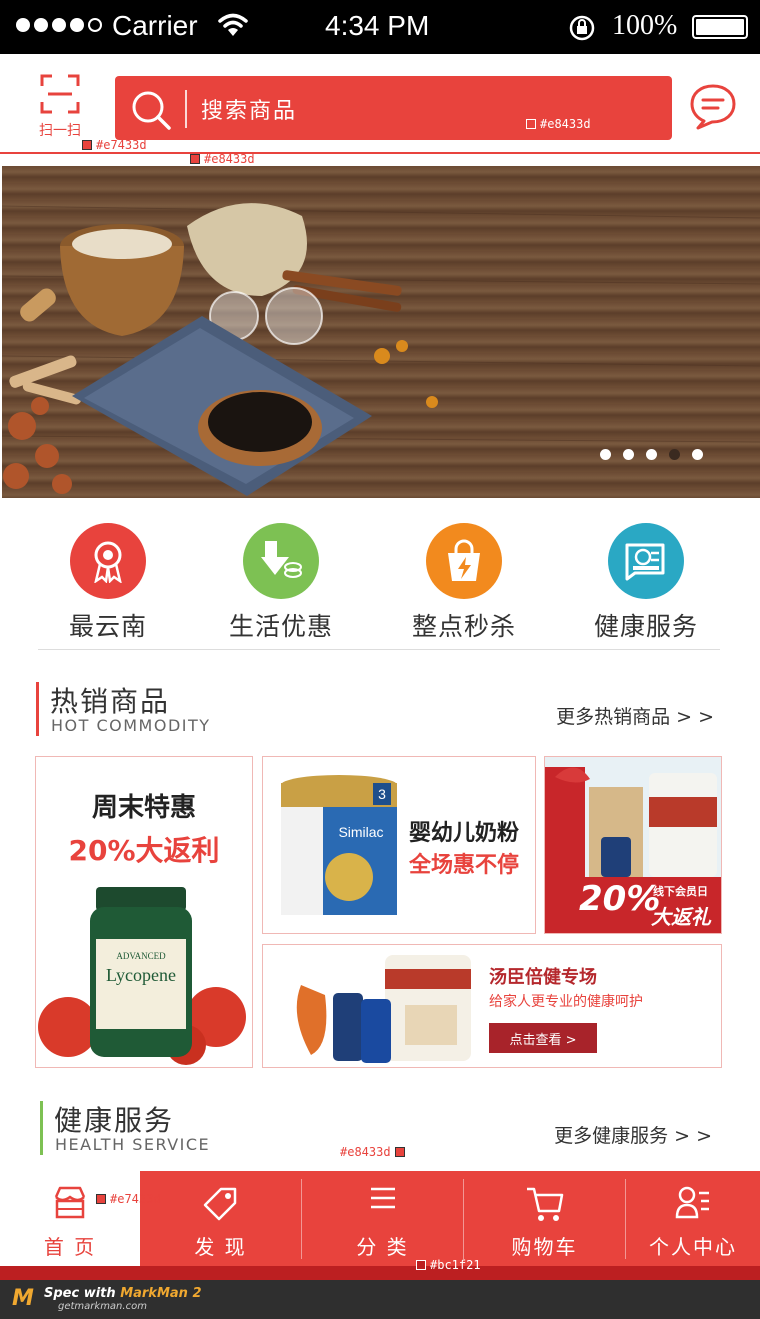 This screenshot has height=1319, width=760. I want to click on promo-title: 周末特惠, so click(143, 808).